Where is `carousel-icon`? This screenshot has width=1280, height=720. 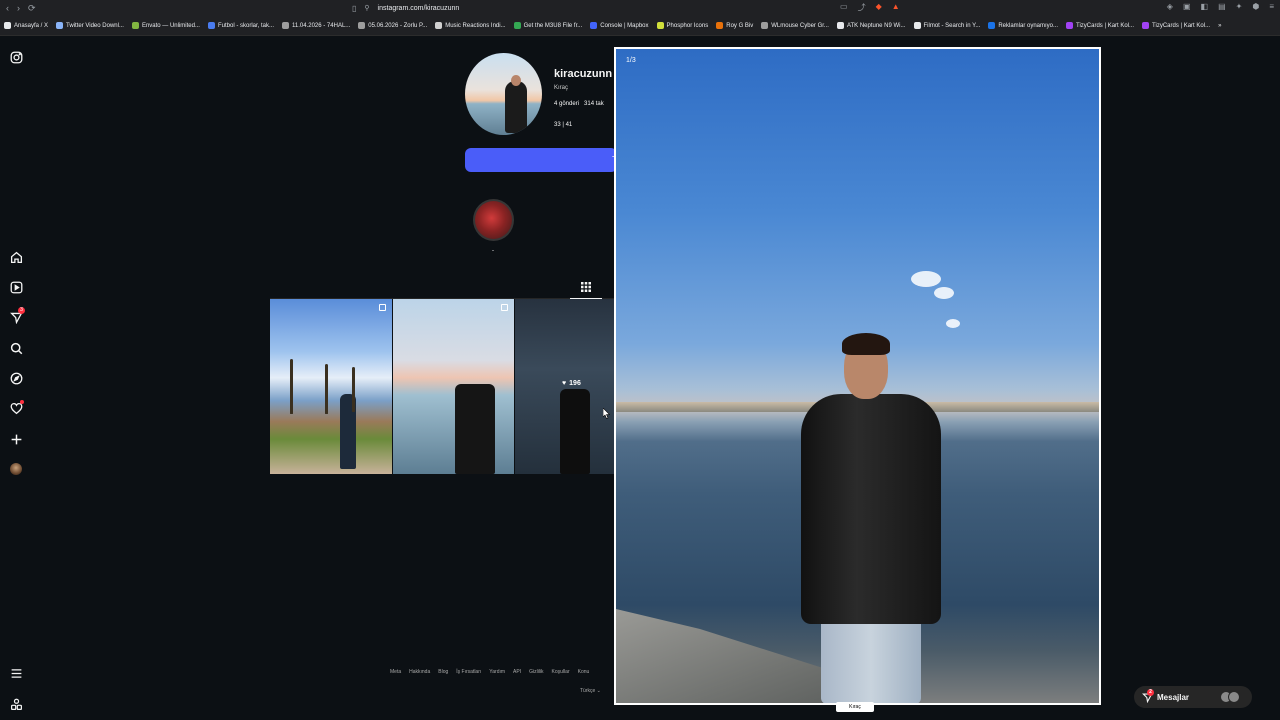 carousel-icon is located at coordinates (382, 307).